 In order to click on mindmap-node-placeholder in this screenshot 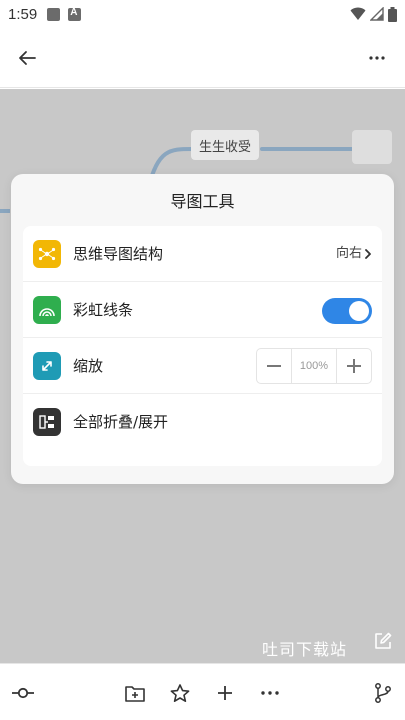, I will do `click(372, 147)`.